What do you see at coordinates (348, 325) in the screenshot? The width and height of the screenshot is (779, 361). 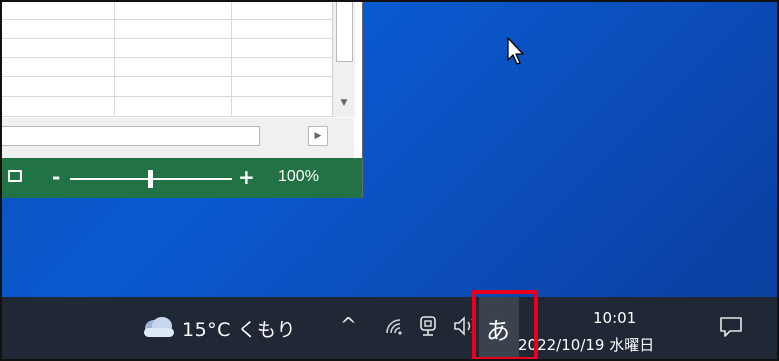 I see `show-hidden-icons-button: ^` at bounding box center [348, 325].